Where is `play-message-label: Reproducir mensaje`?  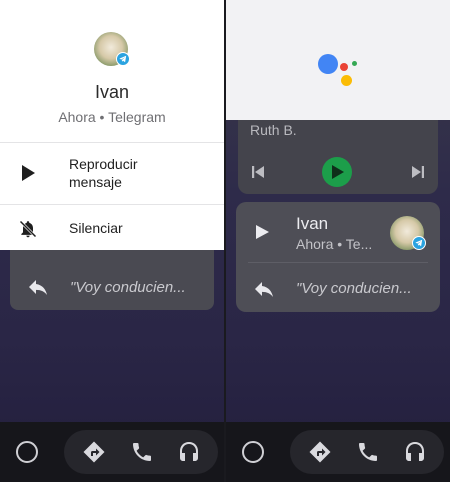
play-message-label: Reproducir mensaje is located at coordinates (103, 173).